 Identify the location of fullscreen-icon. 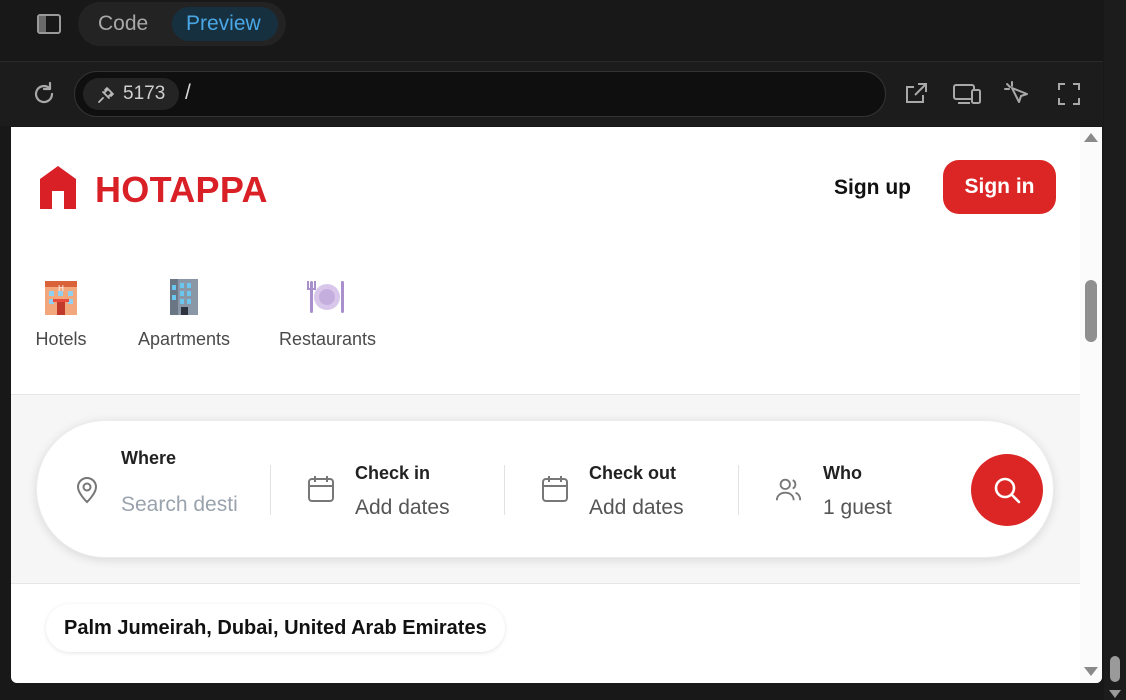
(1069, 94).